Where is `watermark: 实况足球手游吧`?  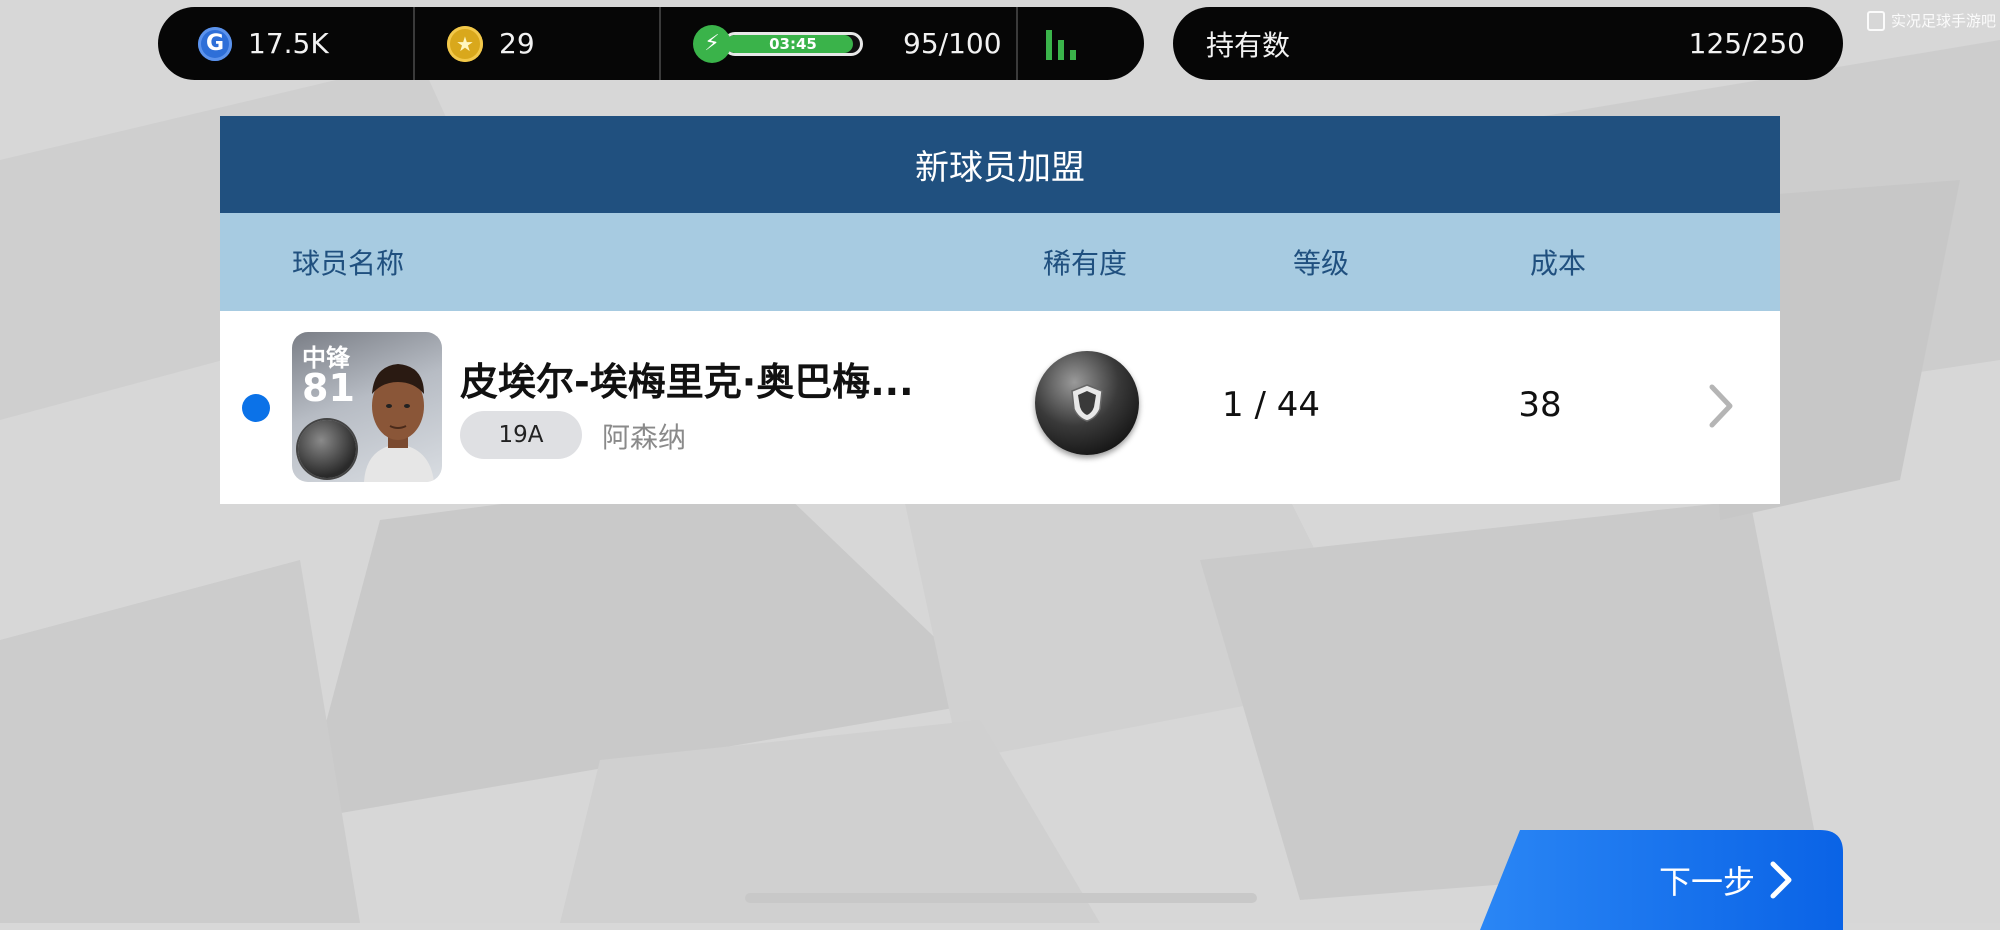 watermark: 实况足球手游吧 is located at coordinates (1931, 20).